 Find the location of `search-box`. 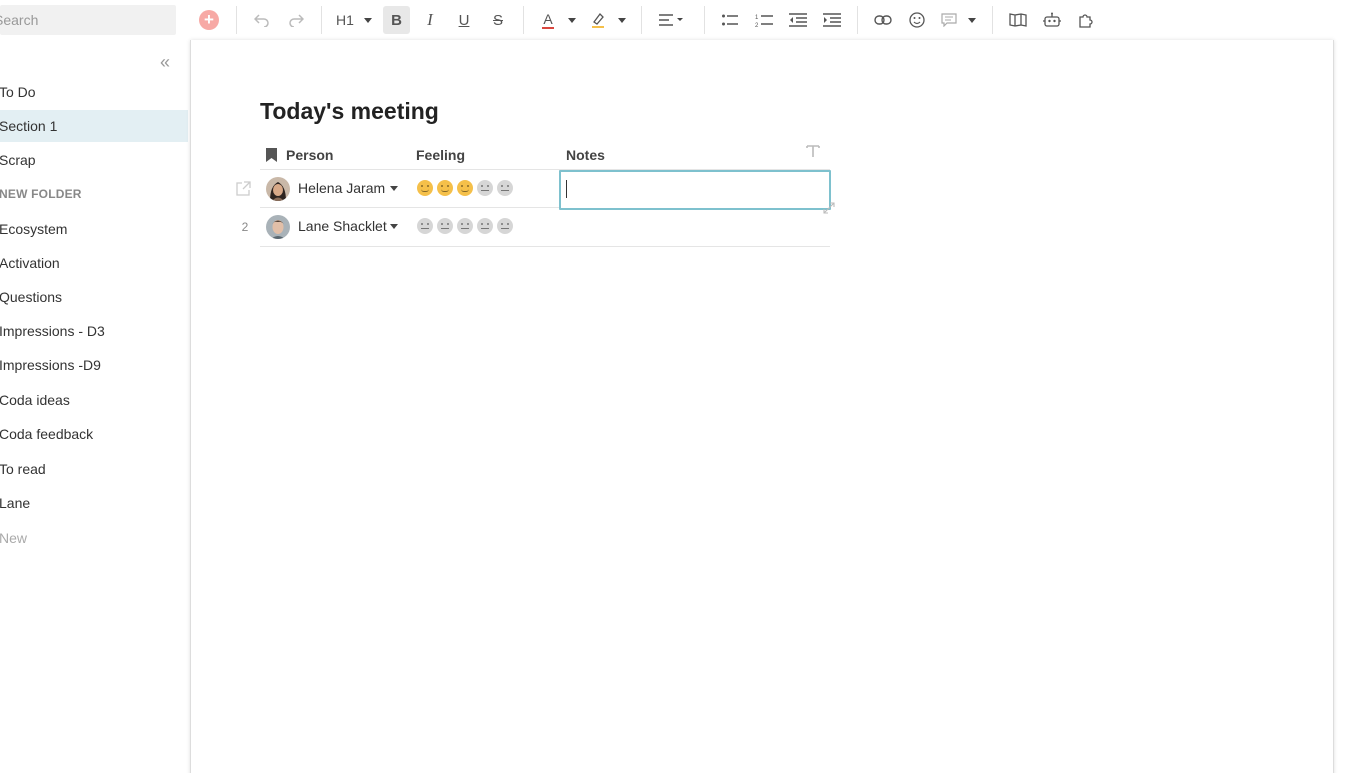

search-box is located at coordinates (88, 20).